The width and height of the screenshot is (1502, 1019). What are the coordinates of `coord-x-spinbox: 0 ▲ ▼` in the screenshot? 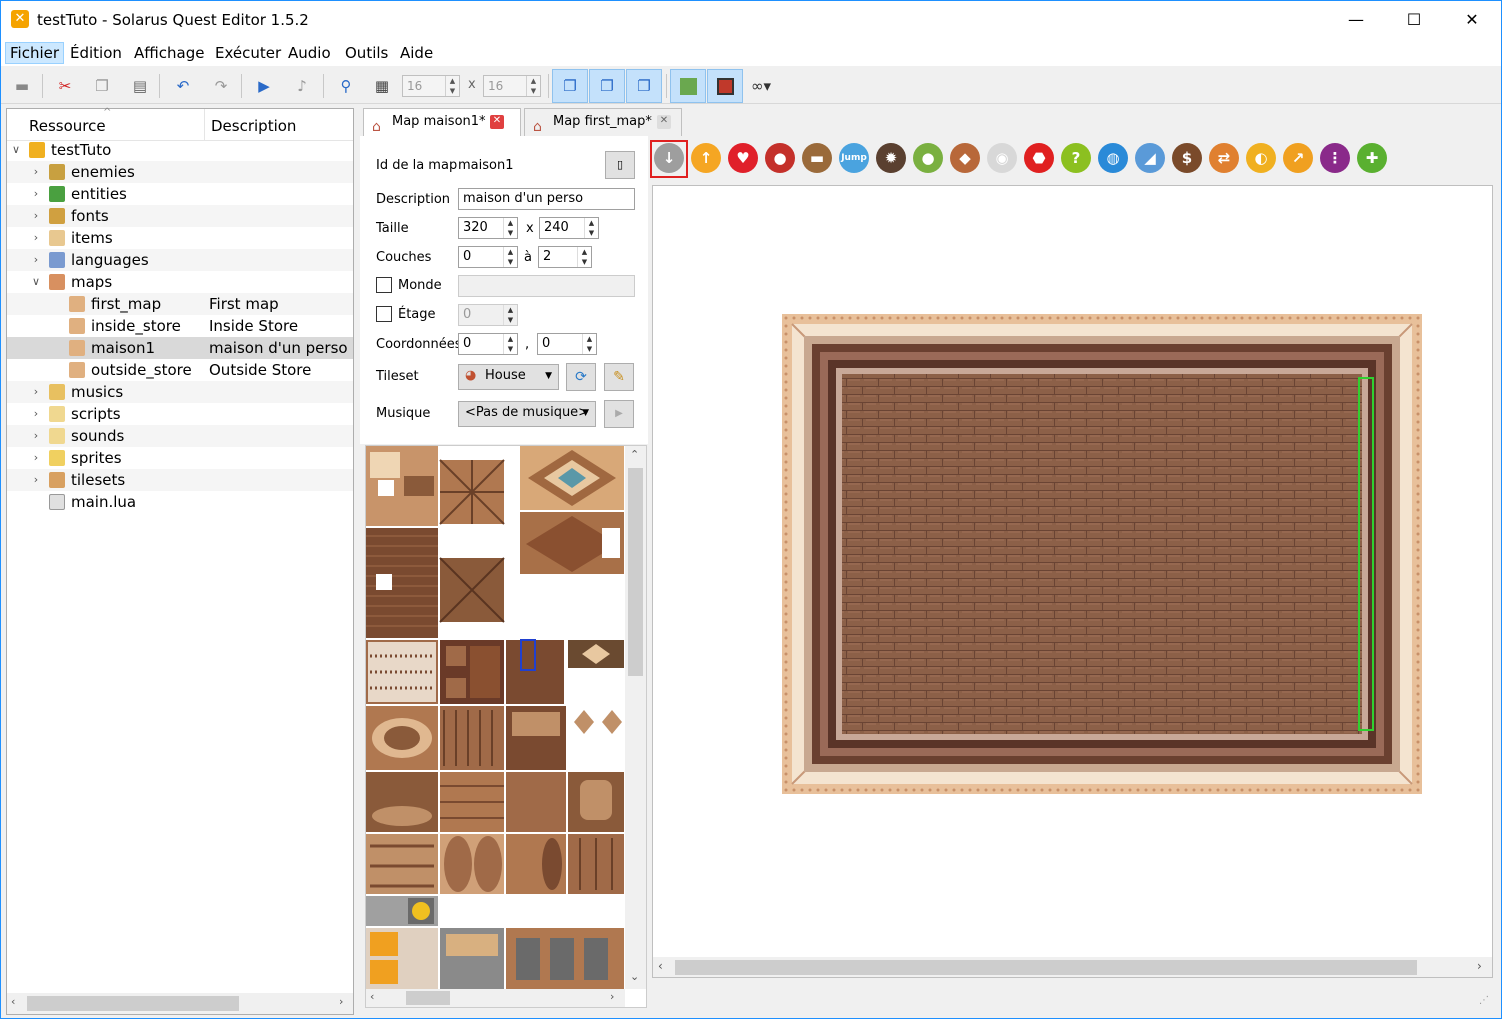 It's located at (488, 344).